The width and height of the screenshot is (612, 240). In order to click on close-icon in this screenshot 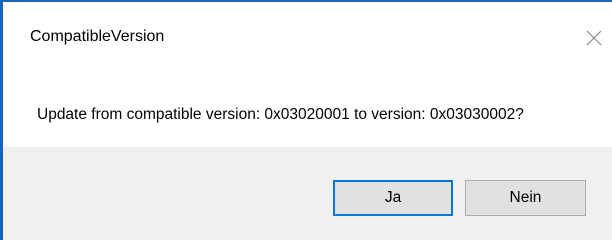, I will do `click(594, 38)`.